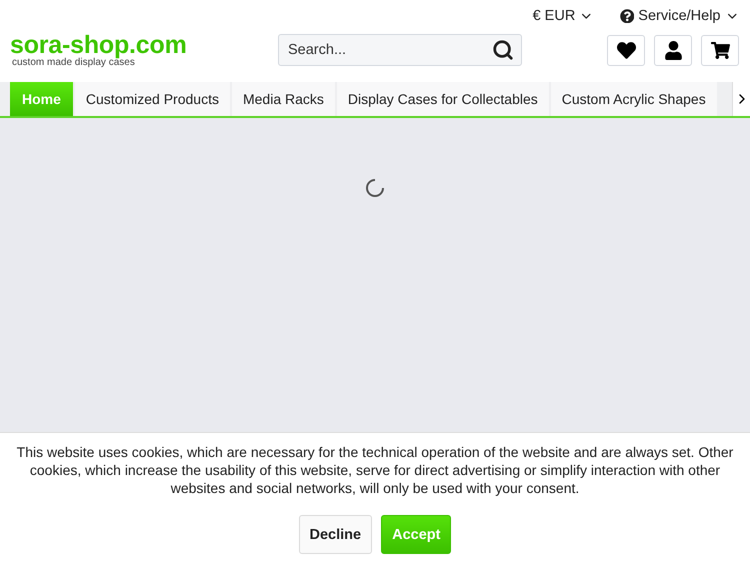 This screenshot has height=563, width=750. Describe the element at coordinates (375, 470) in the screenshot. I see `cookie-notice-text: This website uses cookies, which are necessary for the technical operation of the website and are always set. Other cookies, which increase the usability of this website, serve for direct advertising or simplify interaction with other websites and social networks, will only be used with your consent.` at that location.